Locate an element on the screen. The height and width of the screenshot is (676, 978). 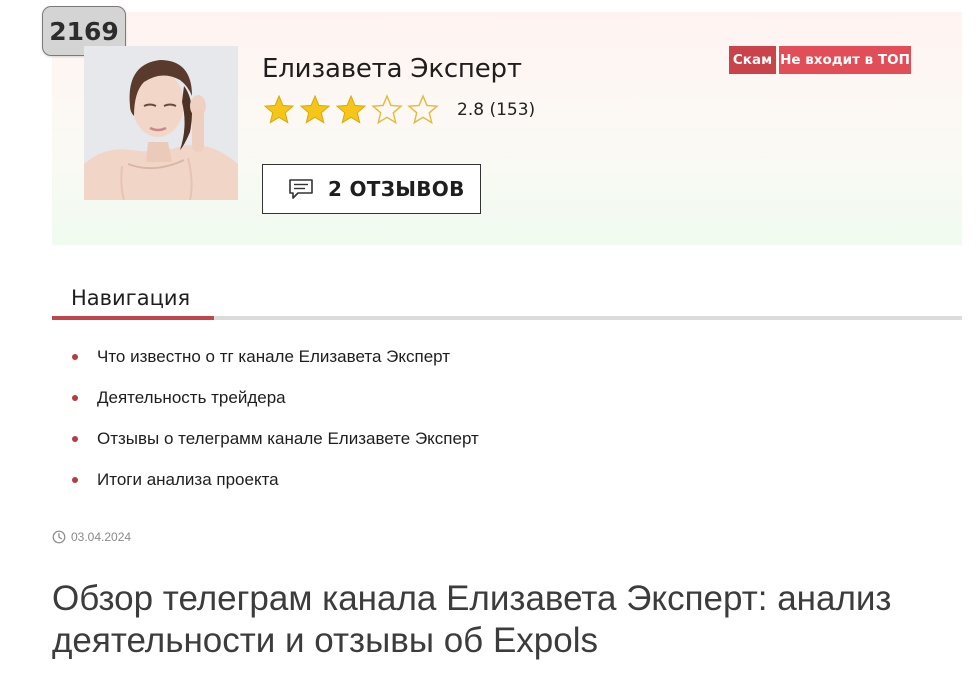
not-in-top-badge: Не входит в ТОП is located at coordinates (845, 60).